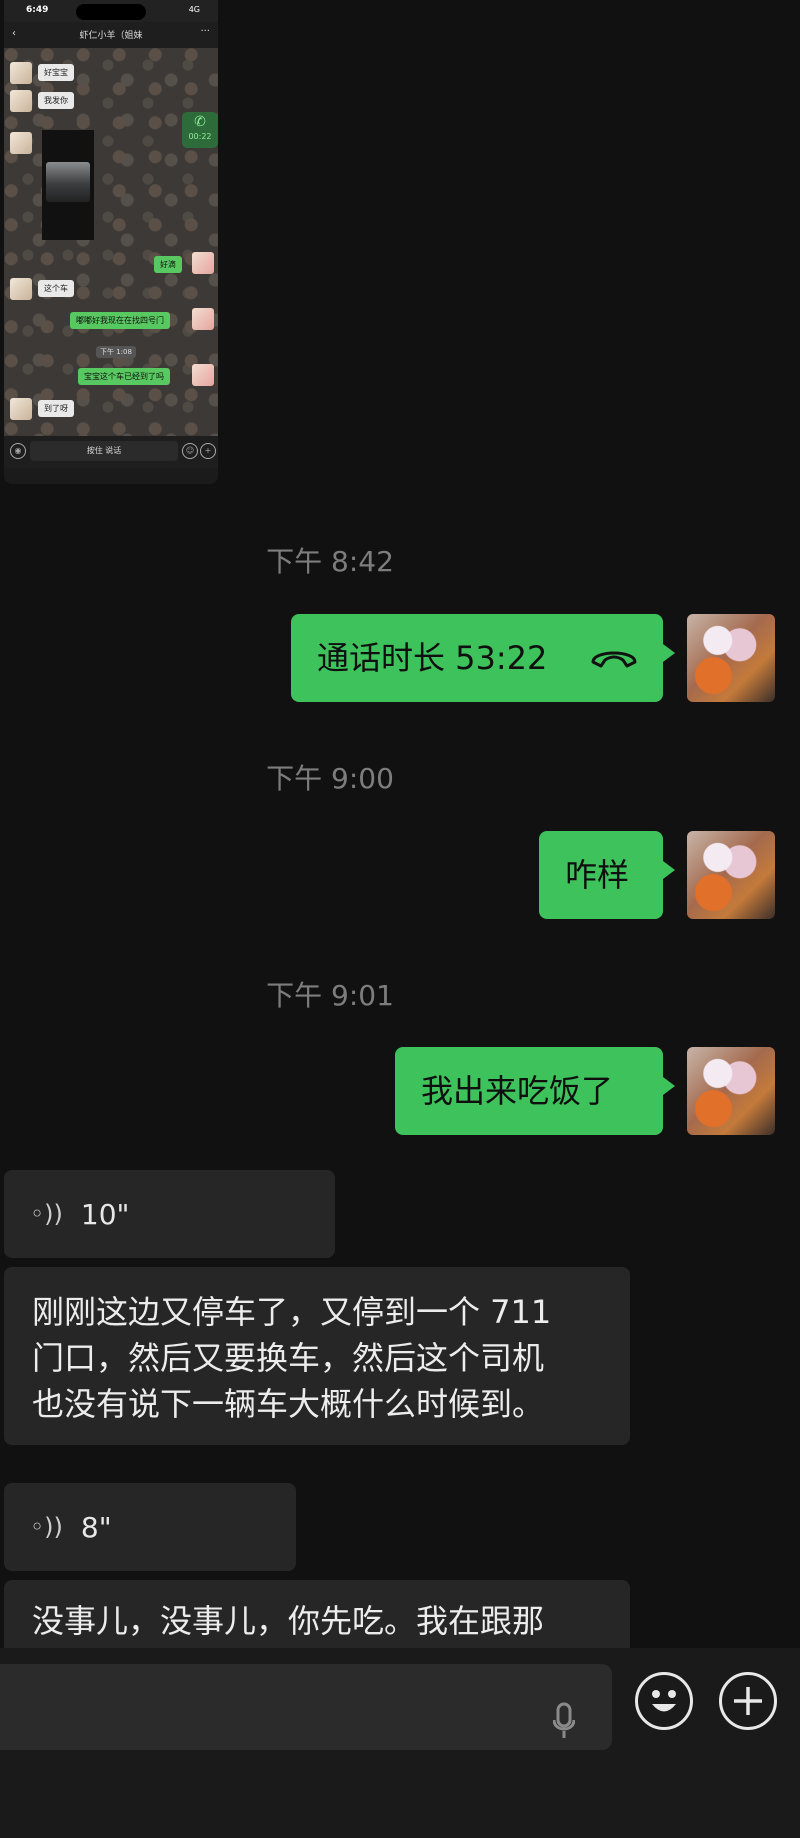 The image size is (800, 1838). What do you see at coordinates (56, 288) in the screenshot?
I see `embedded-message: 这个车` at bounding box center [56, 288].